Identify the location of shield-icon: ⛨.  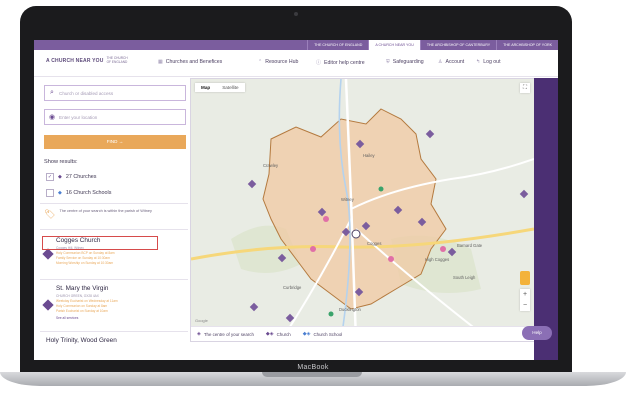
(388, 62).